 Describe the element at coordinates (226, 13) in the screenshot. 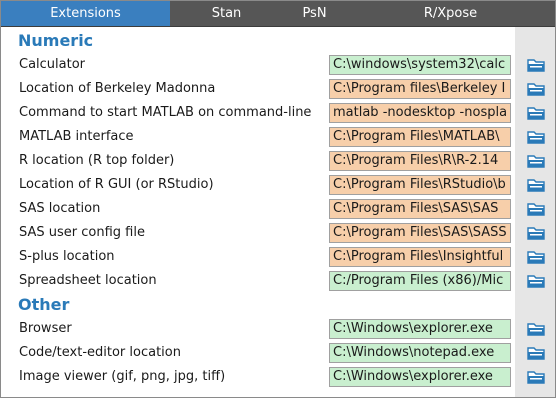

I see `tab-stan: Stan` at that location.